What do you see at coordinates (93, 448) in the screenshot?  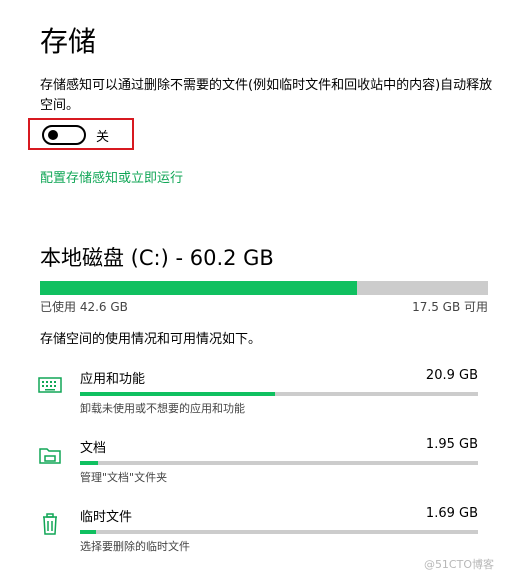 I see `category-name: 文档` at bounding box center [93, 448].